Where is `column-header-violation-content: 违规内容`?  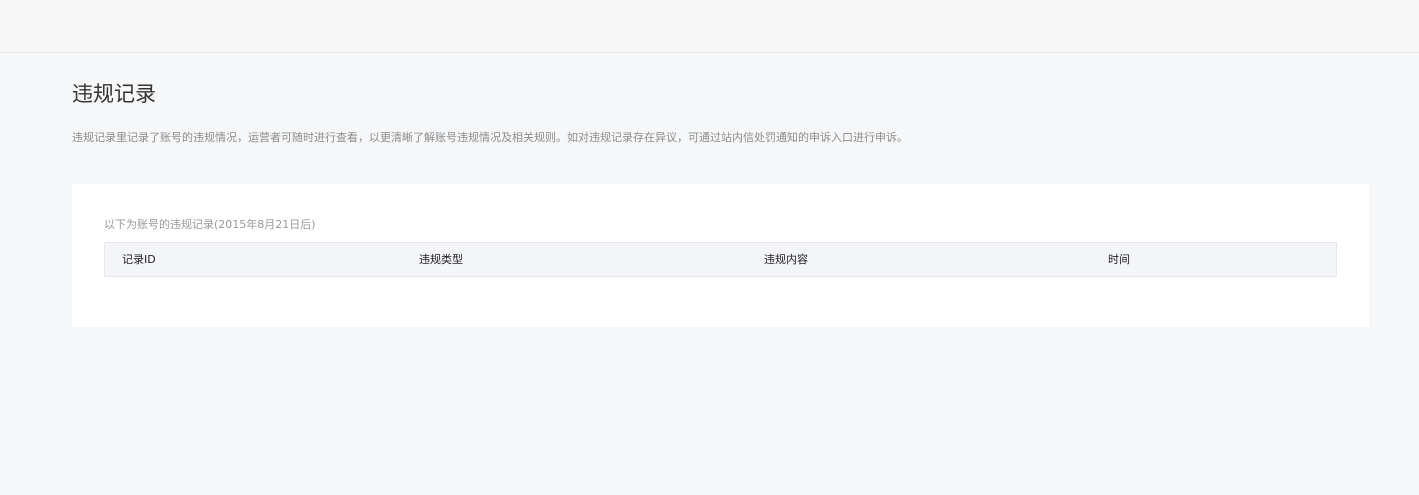
column-header-violation-content: 违规内容 is located at coordinates (786, 259).